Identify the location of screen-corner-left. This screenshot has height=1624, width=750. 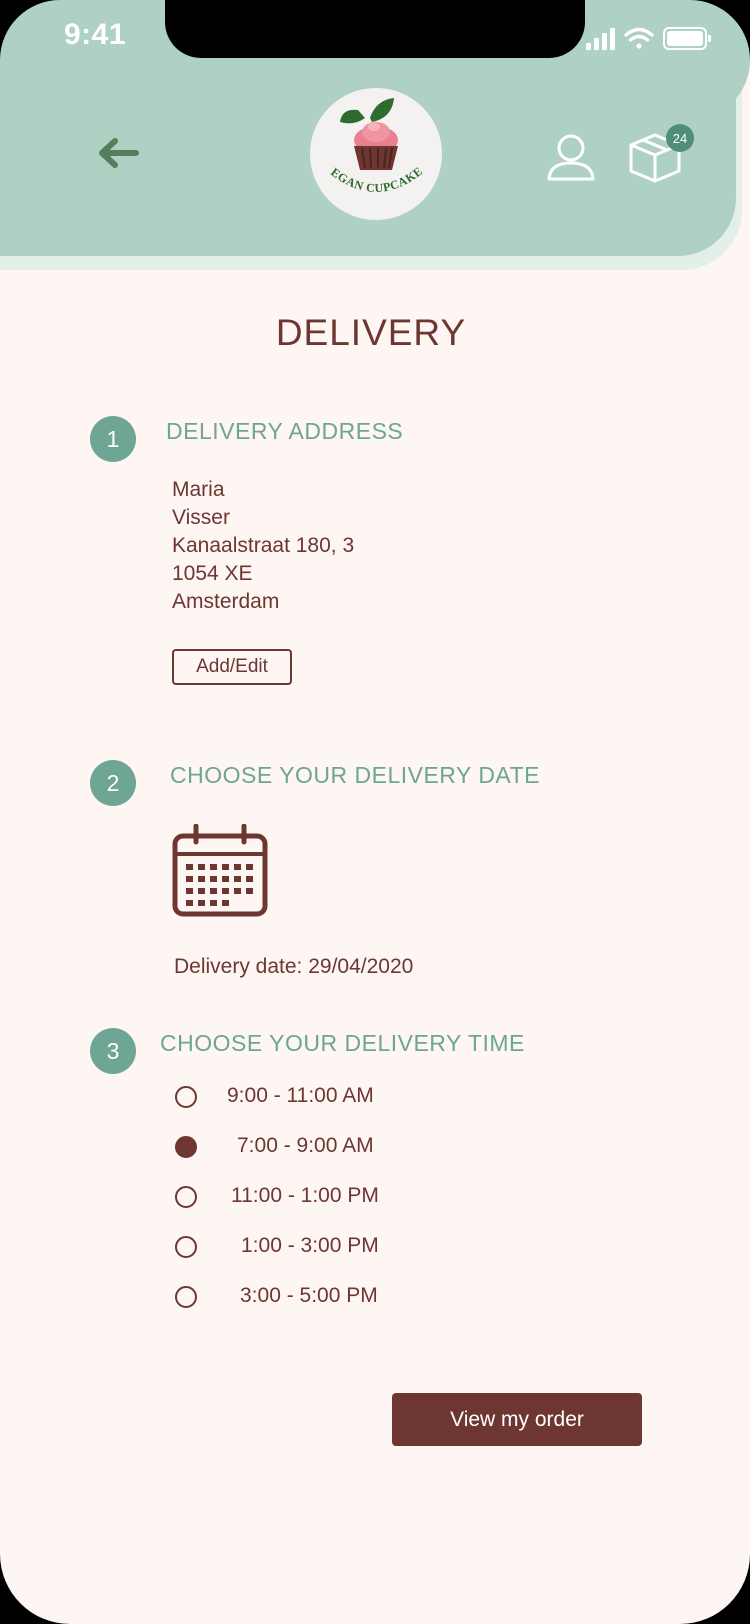
(60, 60).